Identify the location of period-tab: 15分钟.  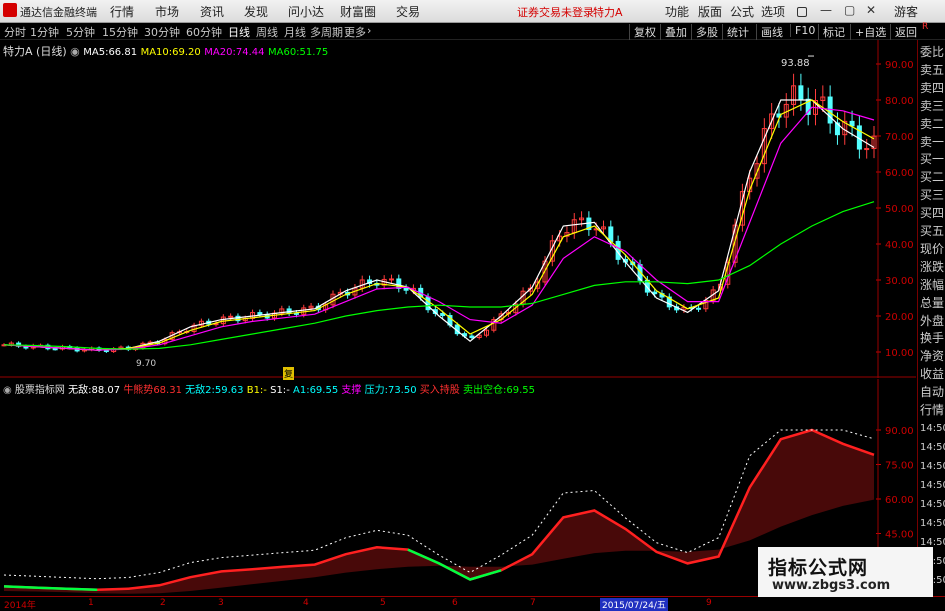
(120, 32).